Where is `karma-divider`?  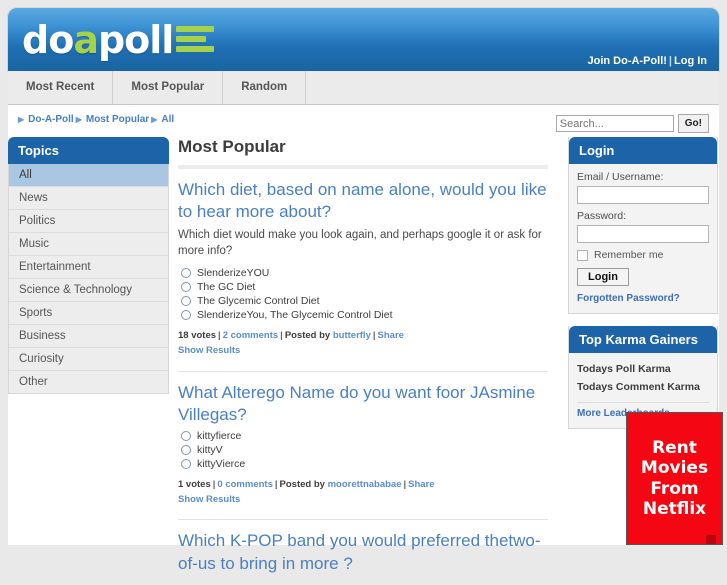 karma-divider is located at coordinates (643, 402).